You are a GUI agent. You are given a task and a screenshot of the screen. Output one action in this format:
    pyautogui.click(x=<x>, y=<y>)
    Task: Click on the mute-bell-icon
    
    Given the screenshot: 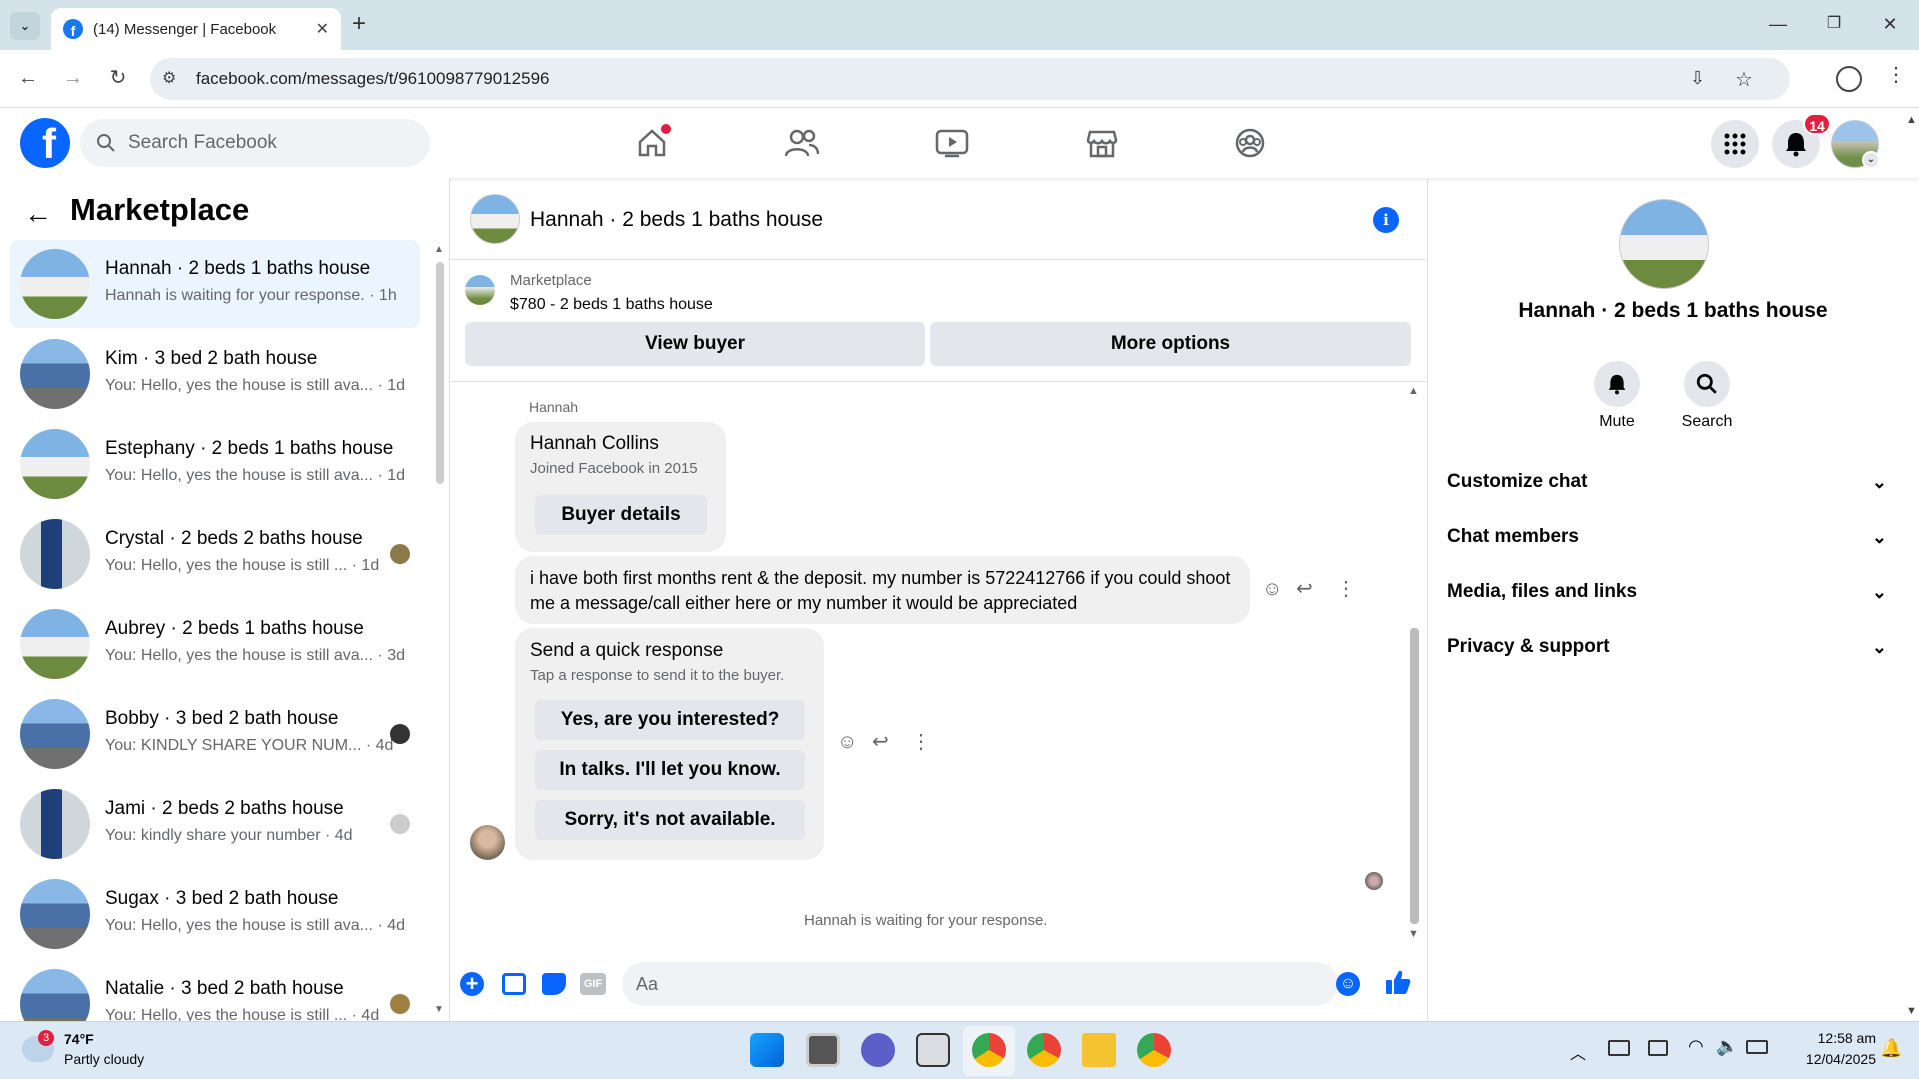 What is the action you would take?
    pyautogui.click(x=1617, y=384)
    